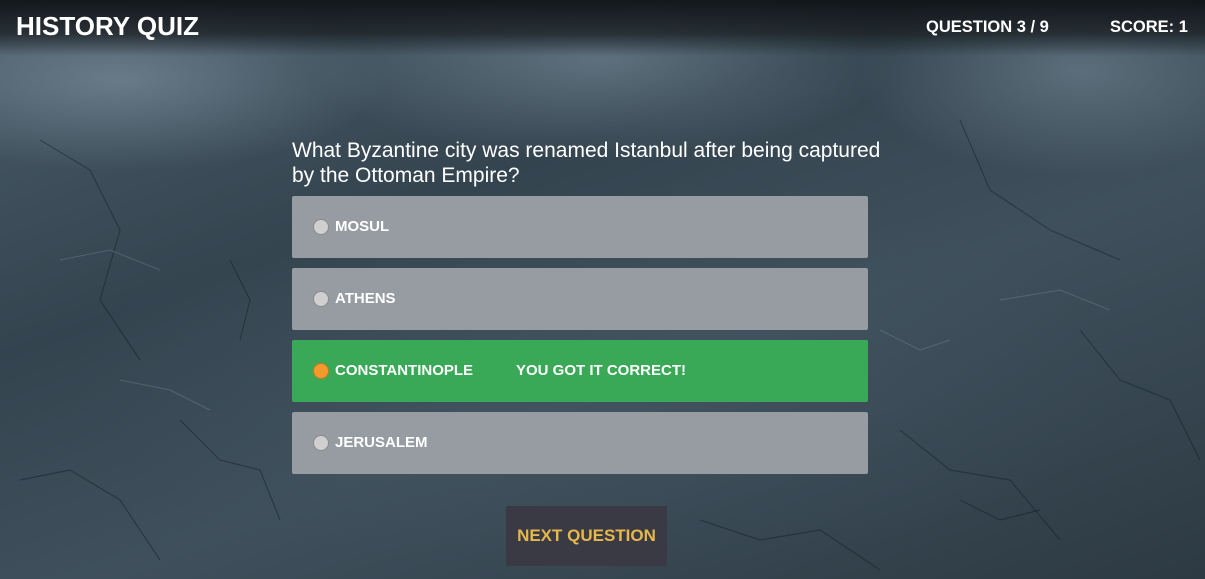  Describe the element at coordinates (987, 27) in the screenshot. I see `question-progress: QUESTION 3 / 9` at that location.